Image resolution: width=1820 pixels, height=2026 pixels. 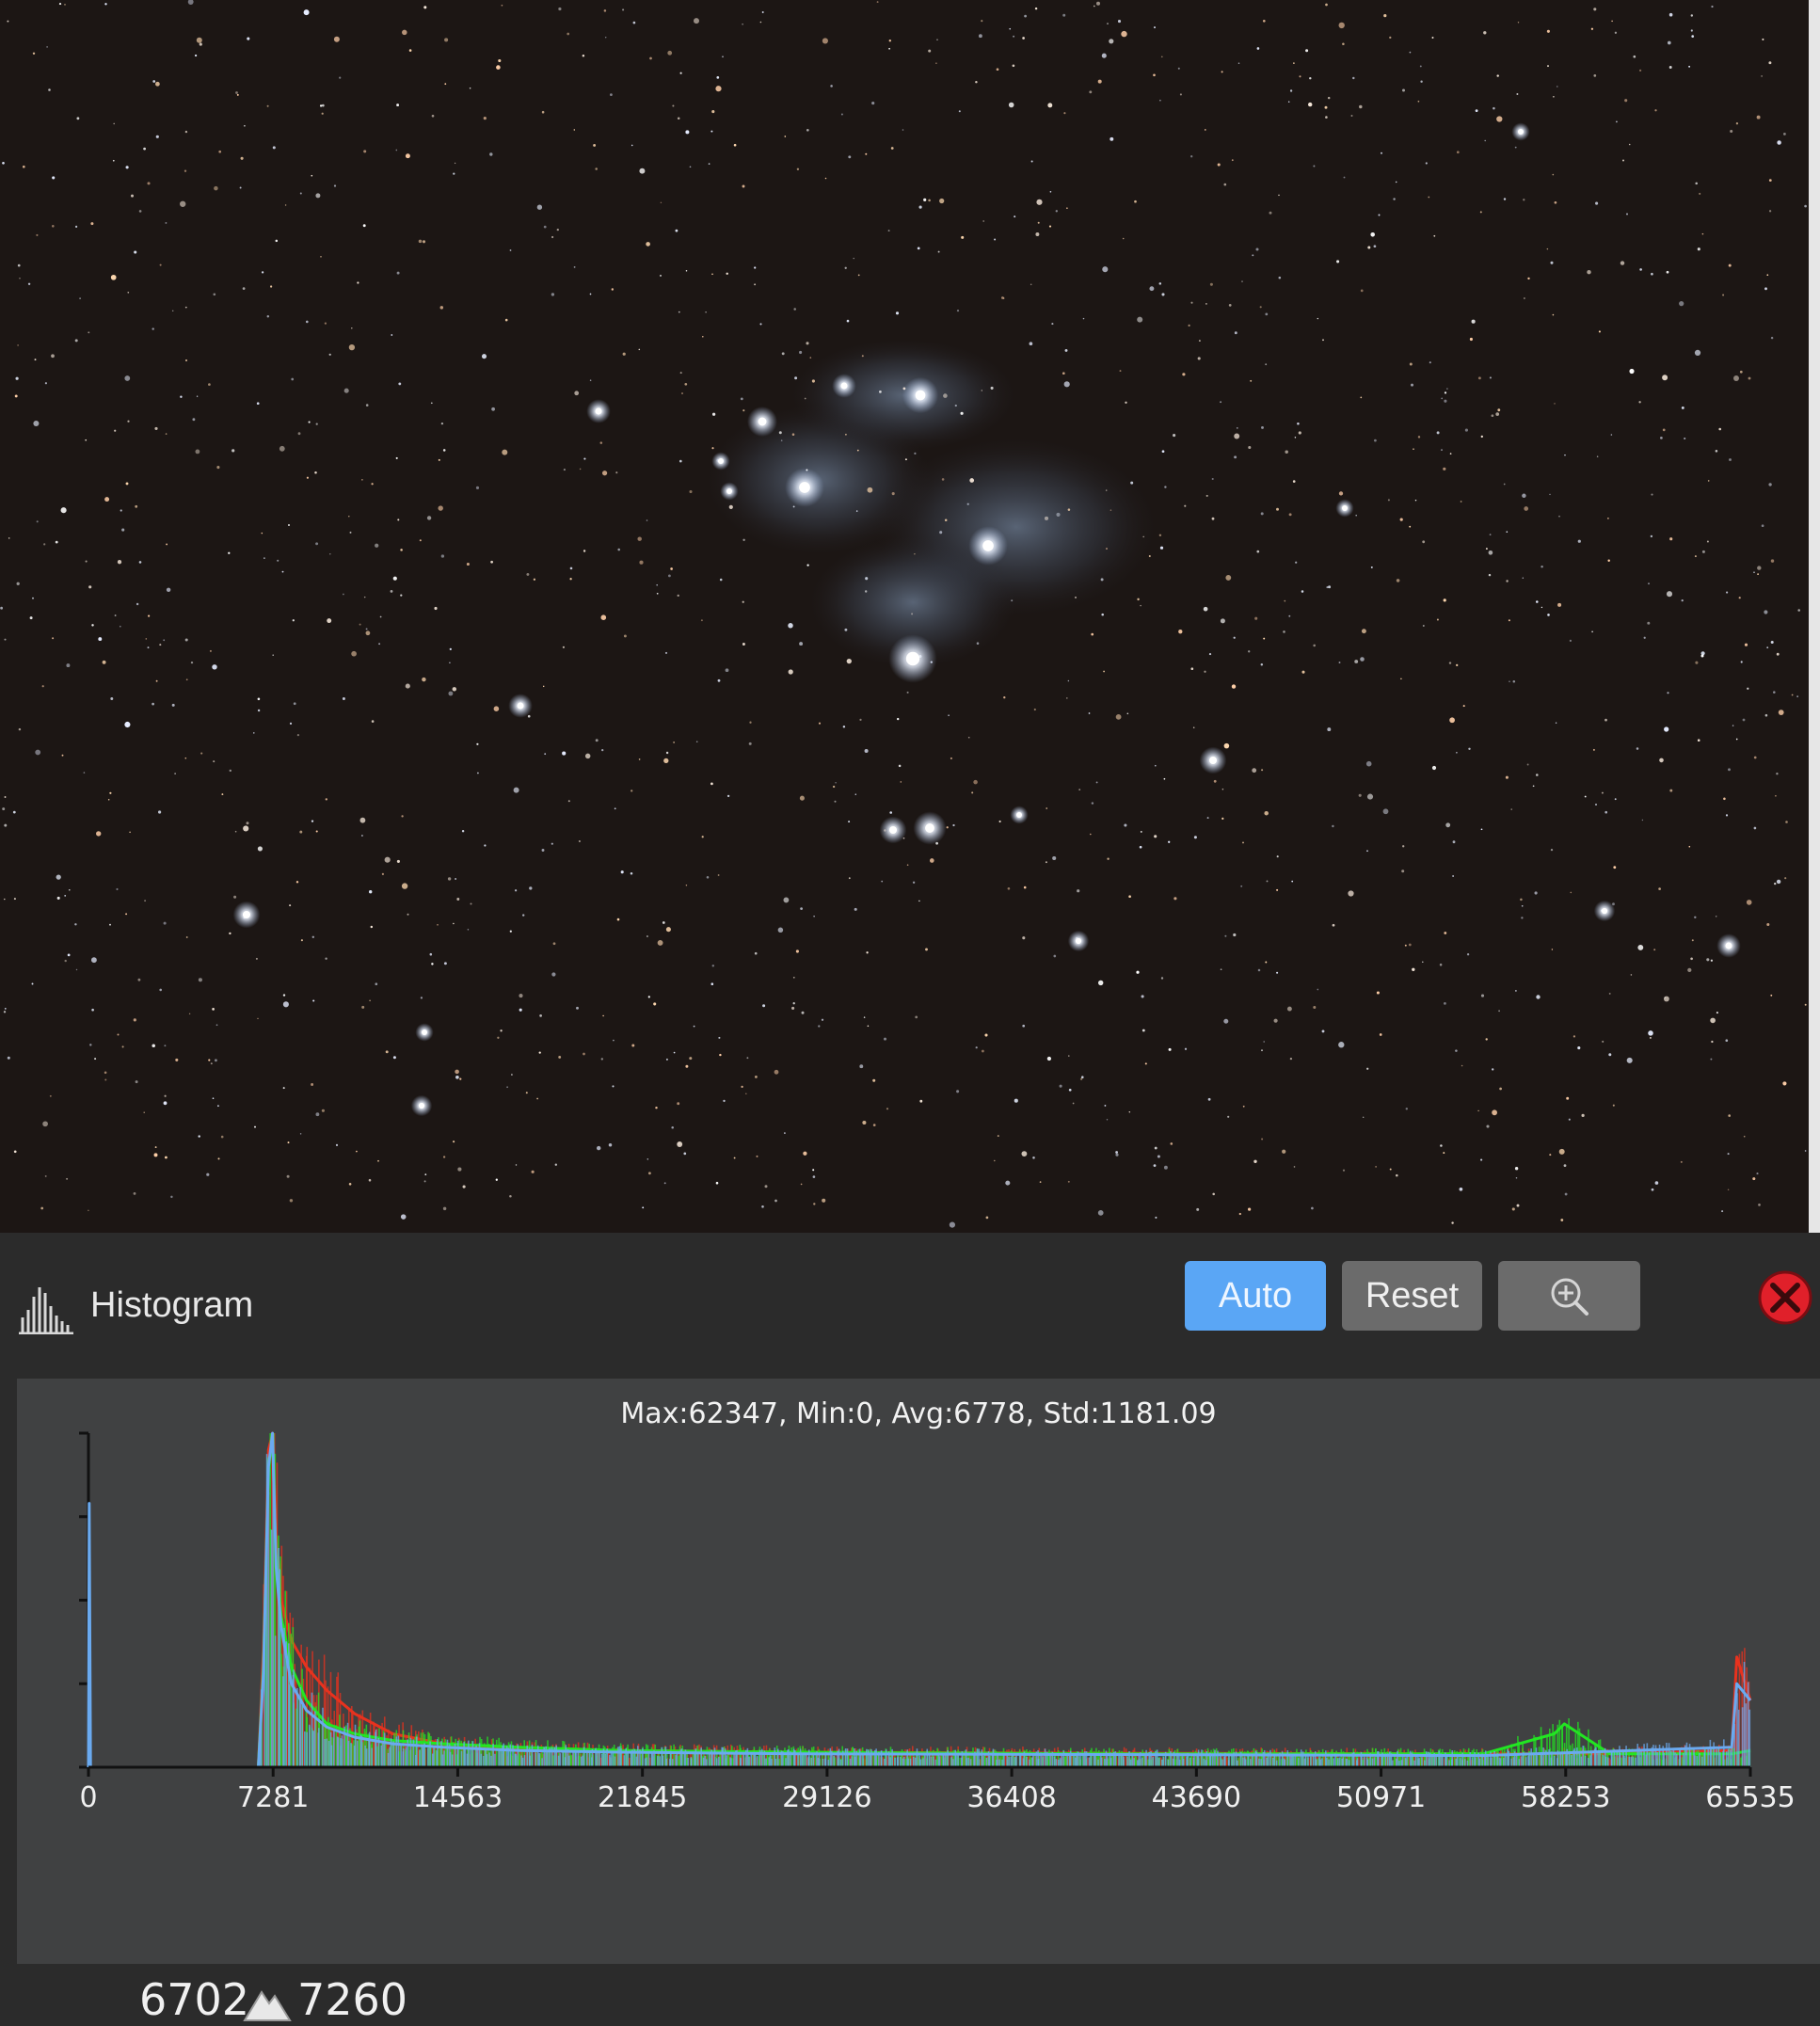 What do you see at coordinates (1785, 1297) in the screenshot?
I see `close-icon` at bounding box center [1785, 1297].